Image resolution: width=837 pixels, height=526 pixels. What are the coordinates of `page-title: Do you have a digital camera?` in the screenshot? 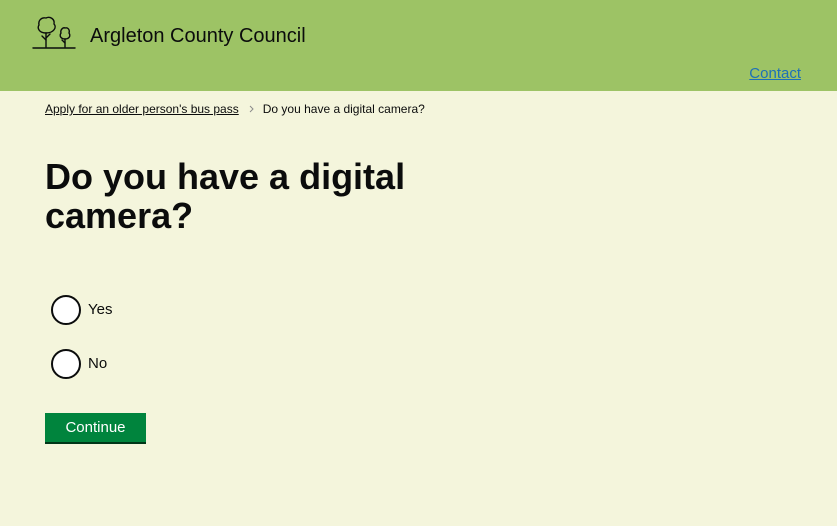 It's located at (225, 196).